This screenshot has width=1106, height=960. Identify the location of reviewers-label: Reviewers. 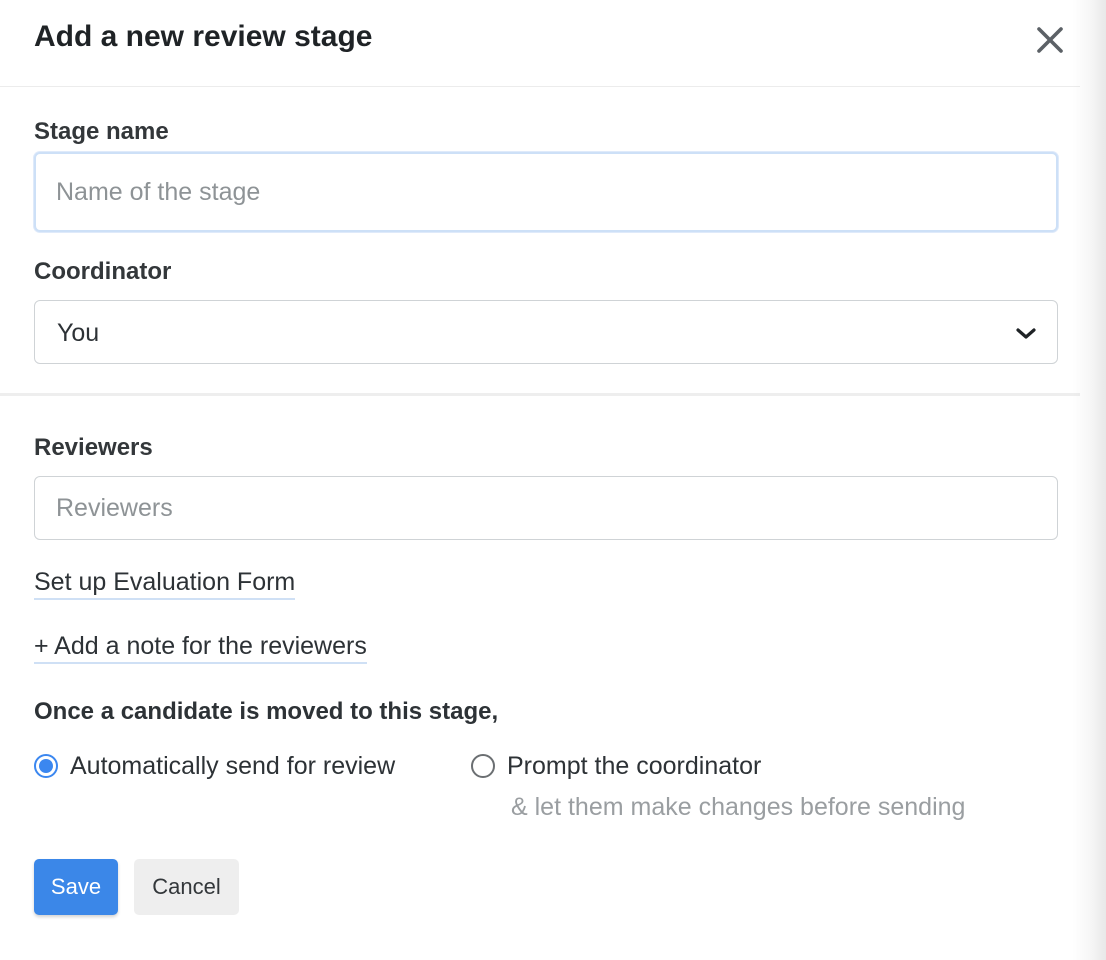
(93, 447).